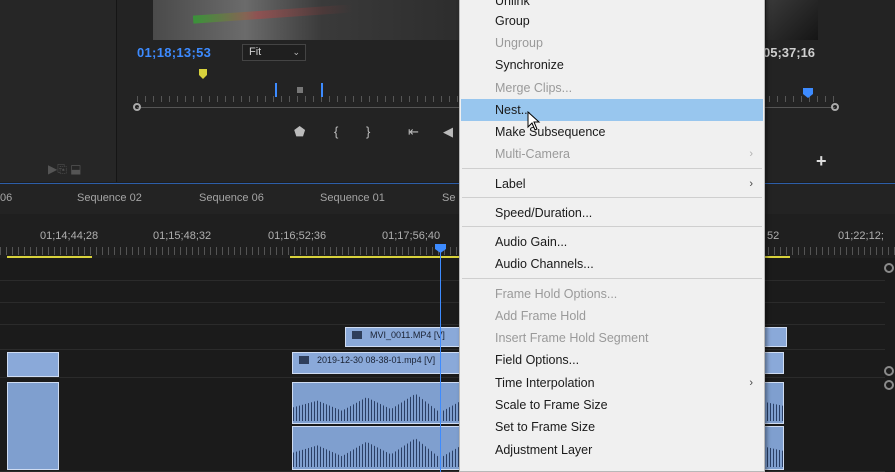 This screenshot has height=472, width=895. What do you see at coordinates (612, 184) in the screenshot?
I see `menu-item-label-submenu: Label ›` at bounding box center [612, 184].